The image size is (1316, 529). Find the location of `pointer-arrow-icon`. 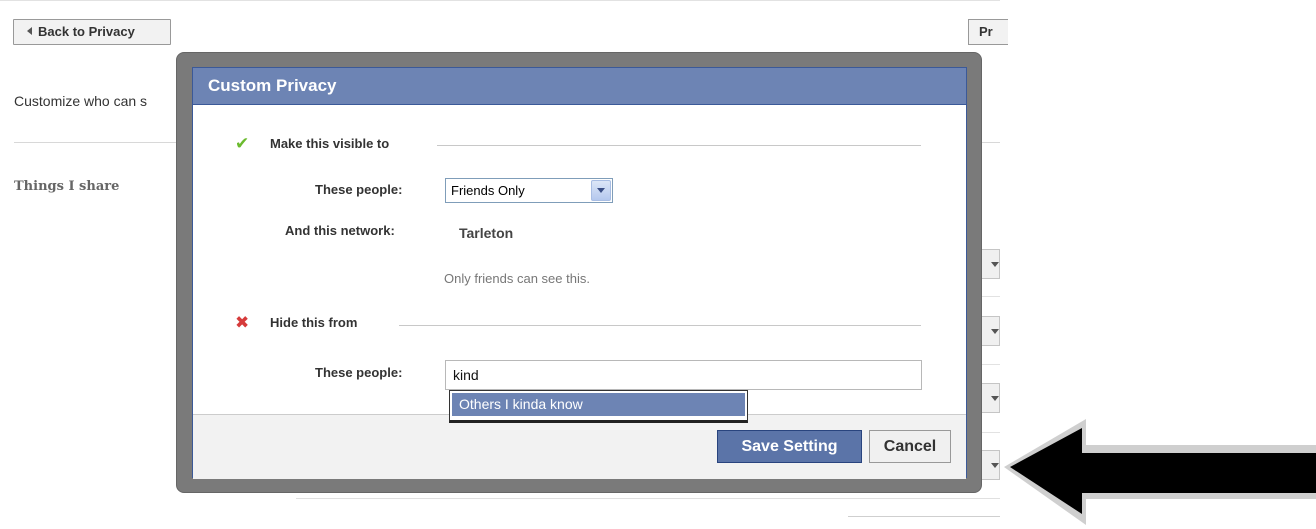

pointer-arrow-icon is located at coordinates (1160, 472).